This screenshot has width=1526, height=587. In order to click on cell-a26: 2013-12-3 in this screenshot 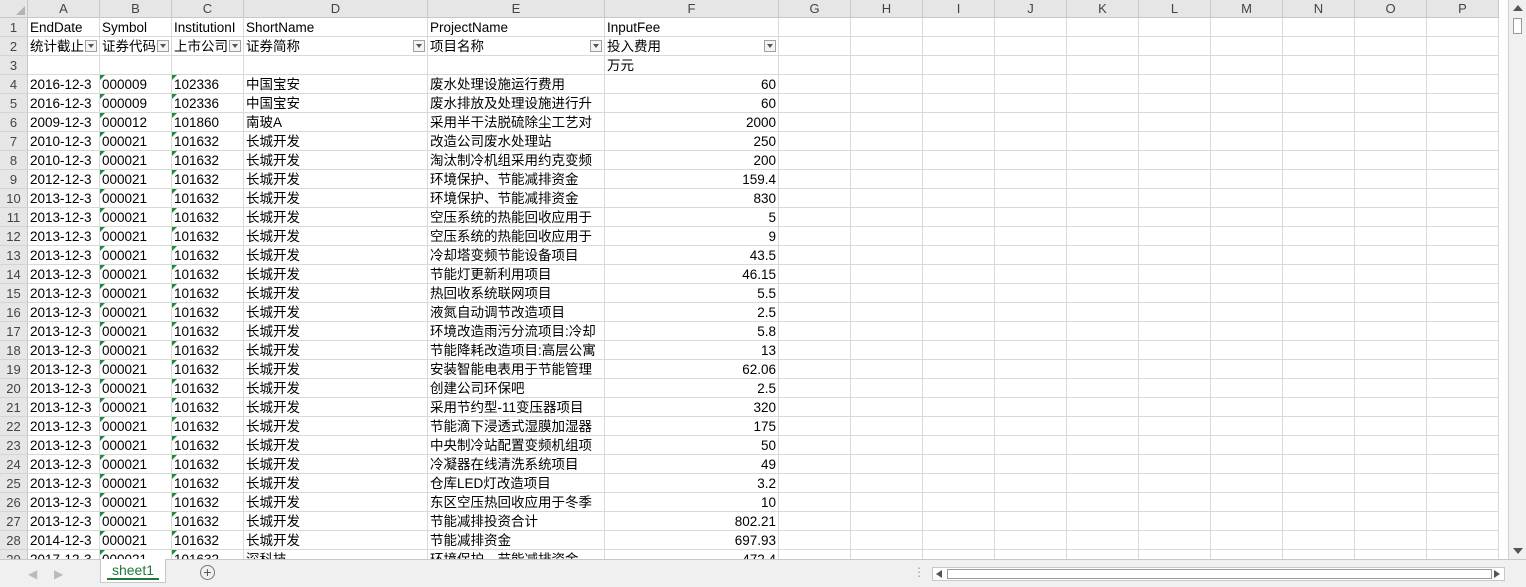, I will do `click(64, 502)`.